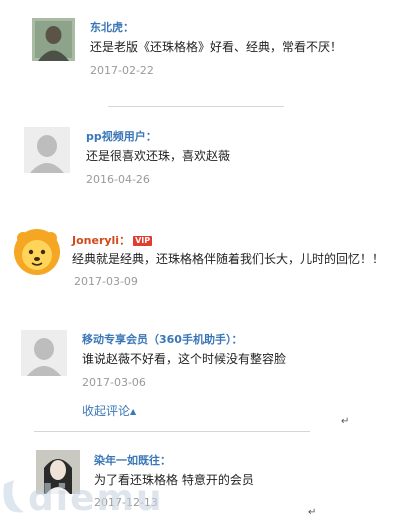 The image size is (409, 530). What do you see at coordinates (158, 156) in the screenshot?
I see `comment-text: 还是很喜欢还珠，喜欢赵薇` at bounding box center [158, 156].